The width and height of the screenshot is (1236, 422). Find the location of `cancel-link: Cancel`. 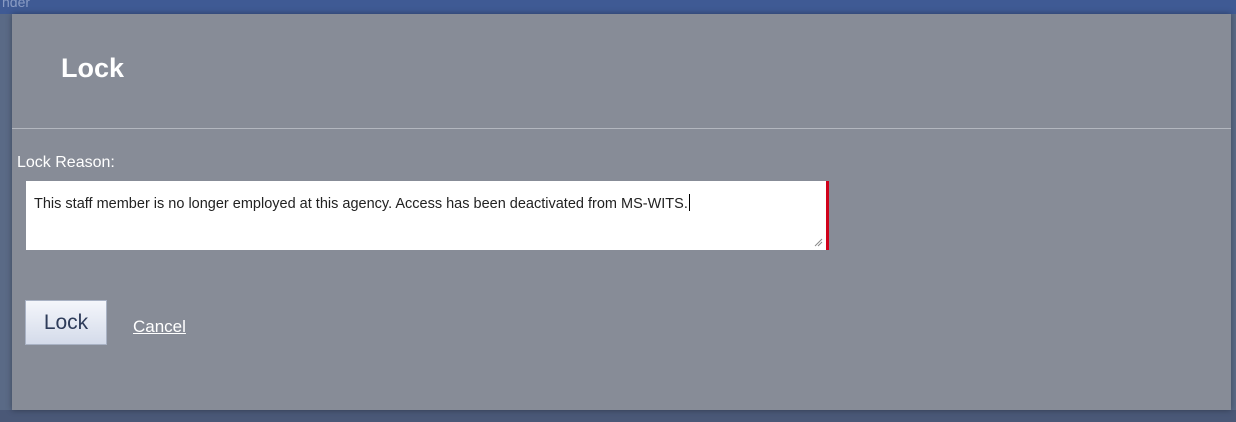

cancel-link: Cancel is located at coordinates (159, 327).